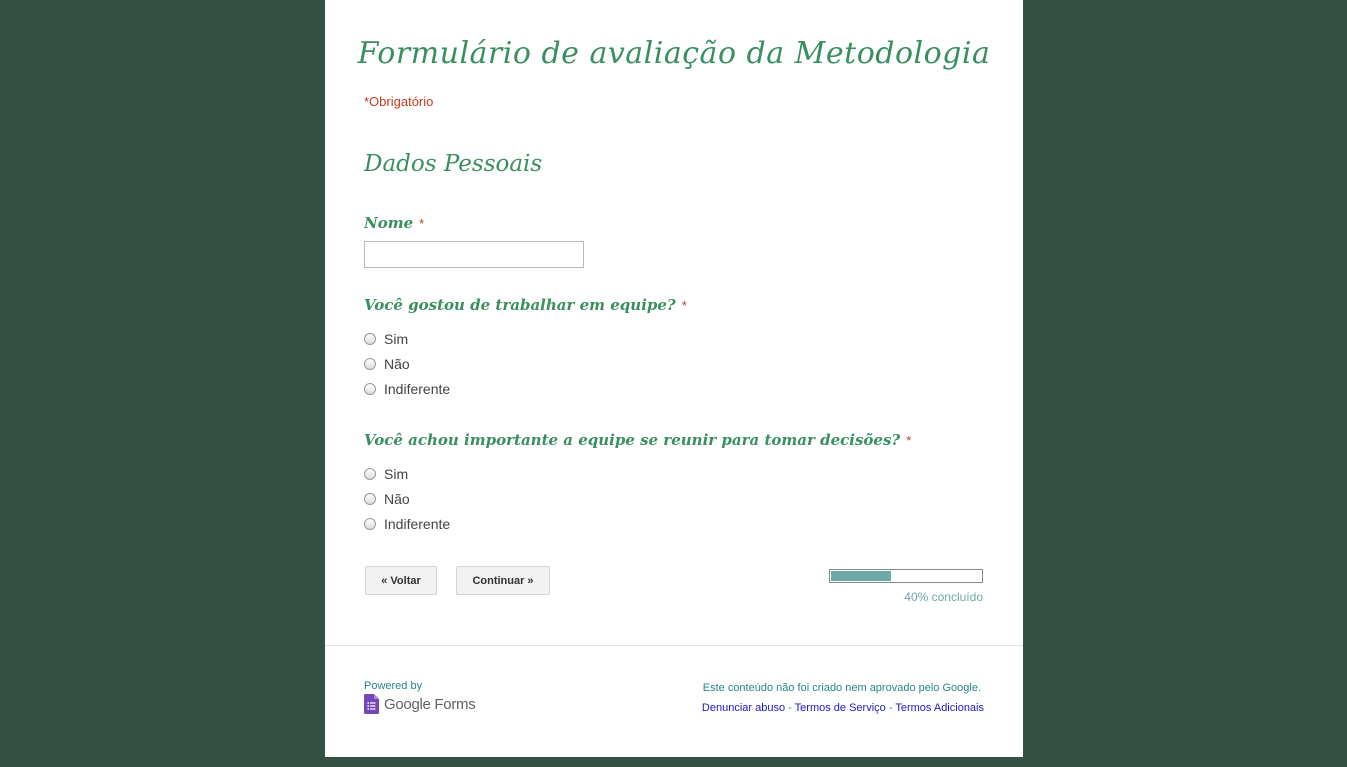 The height and width of the screenshot is (767, 1347). What do you see at coordinates (399, 101) in the screenshot?
I see `required-note: *Obrigatório` at bounding box center [399, 101].